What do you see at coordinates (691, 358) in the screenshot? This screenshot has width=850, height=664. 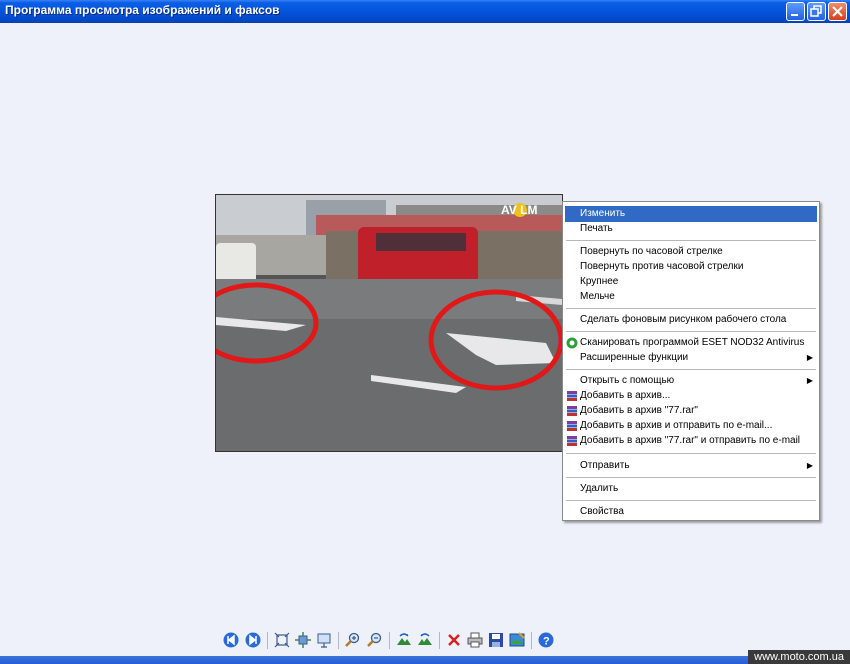 I see `menu-item-advanced: Расширенные функции ▶` at bounding box center [691, 358].